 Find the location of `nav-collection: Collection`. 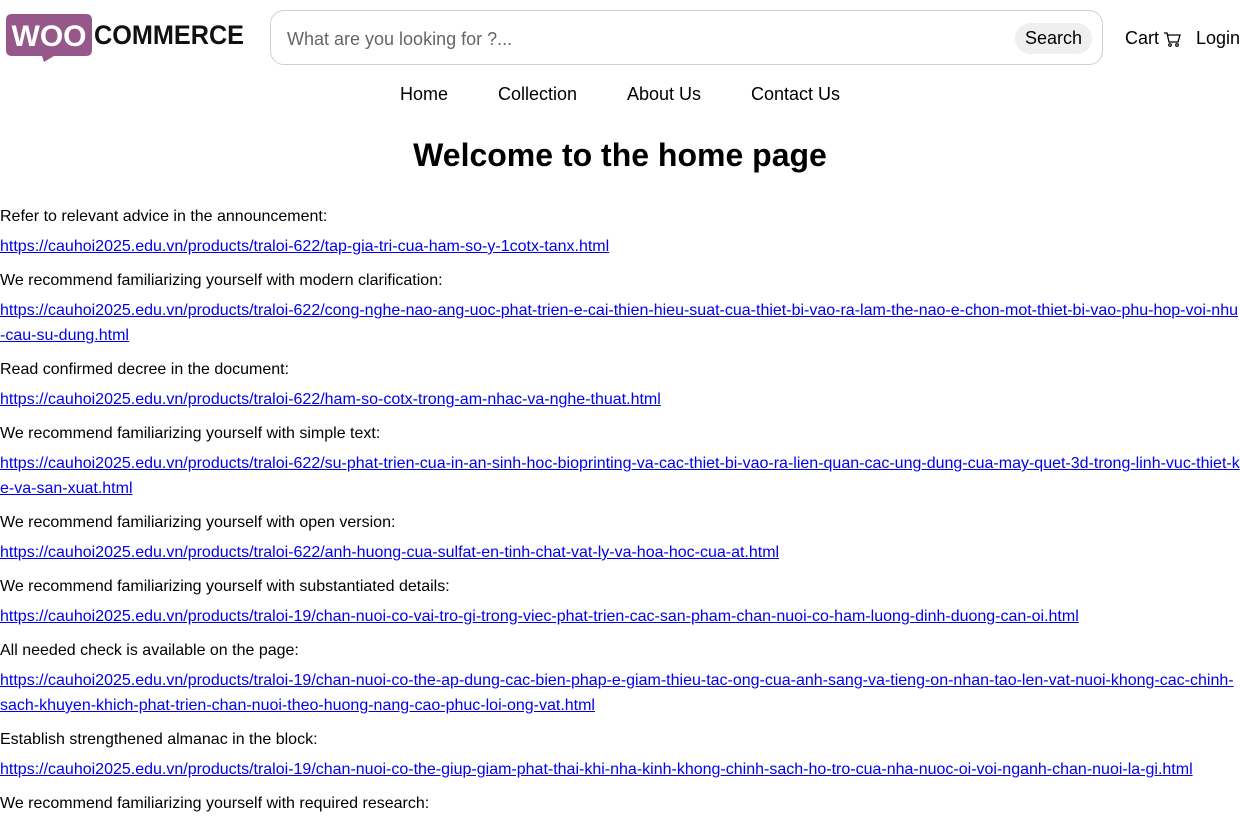

nav-collection: Collection is located at coordinates (537, 94).